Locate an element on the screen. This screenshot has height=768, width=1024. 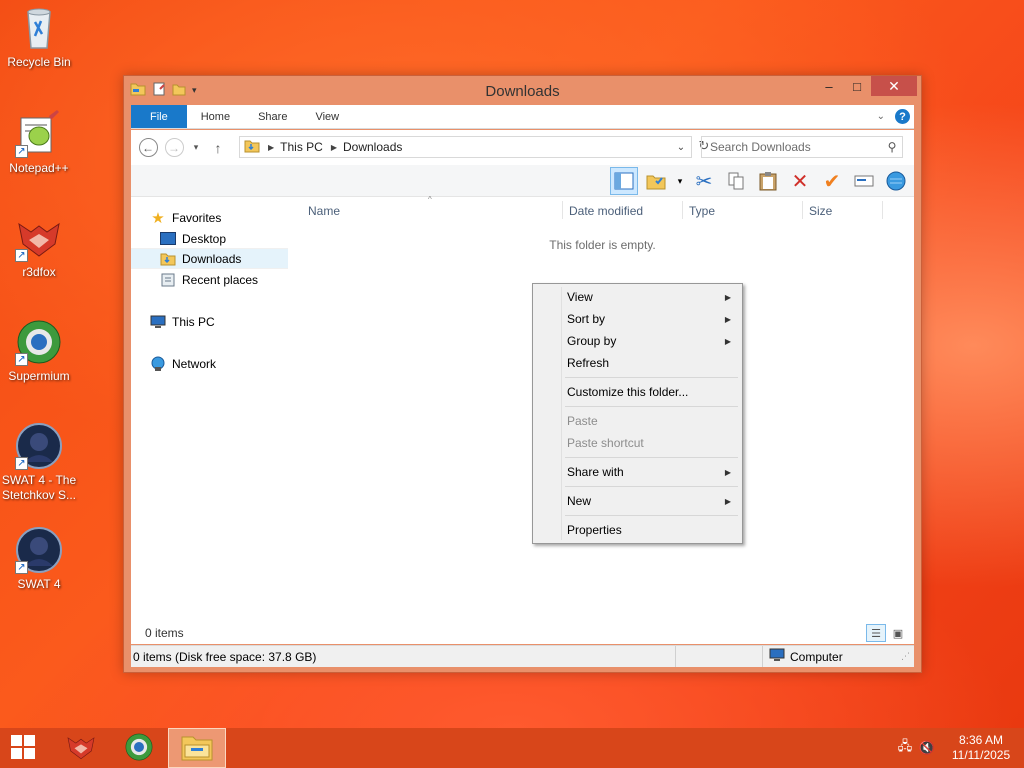
menu-item-sort-by: Sort by ▶ is located at coordinates (637, 319).